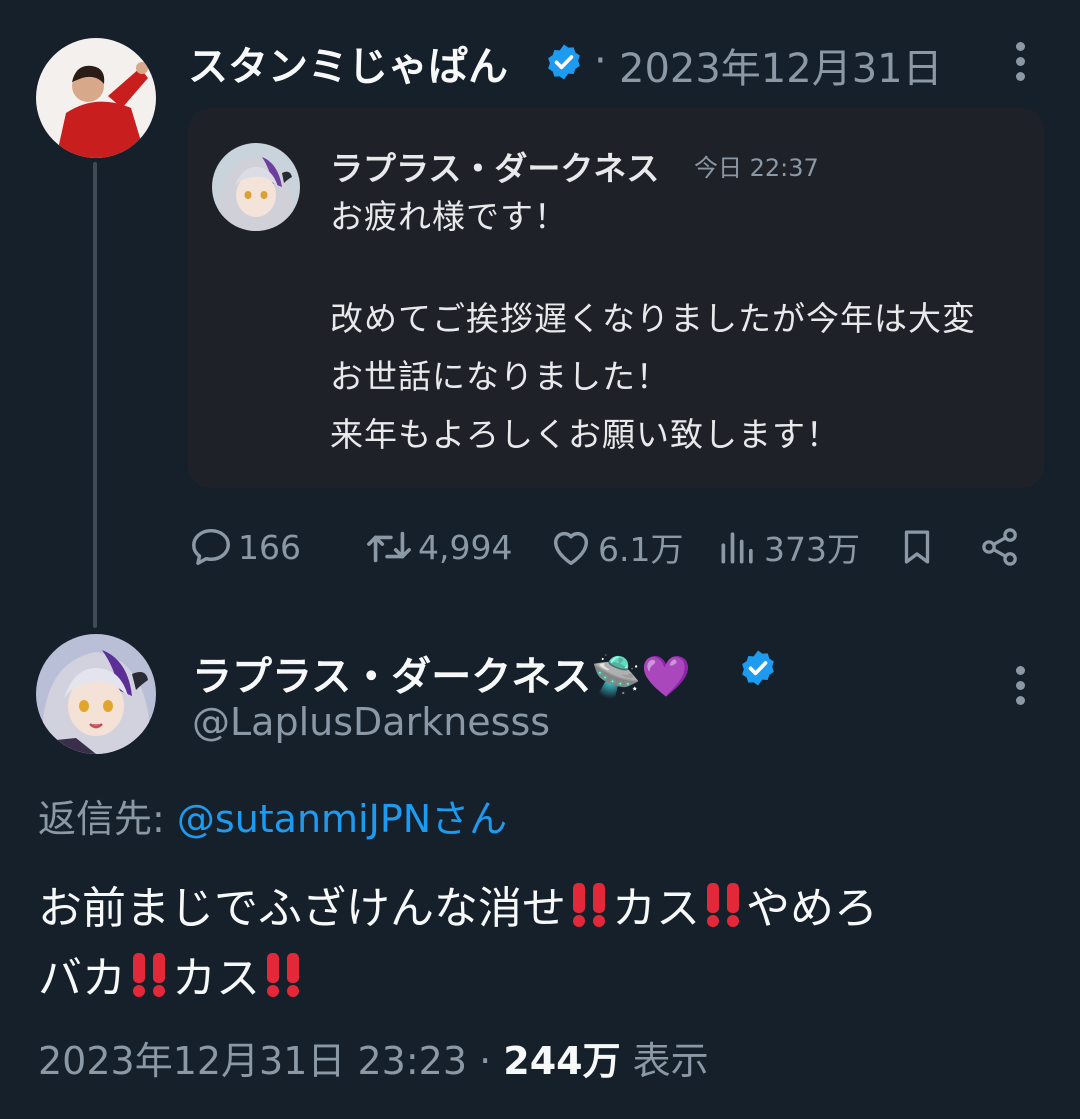 This screenshot has height=1119, width=1080. I want to click on reply-author-handle: @LaplusDarknesss, so click(371, 722).